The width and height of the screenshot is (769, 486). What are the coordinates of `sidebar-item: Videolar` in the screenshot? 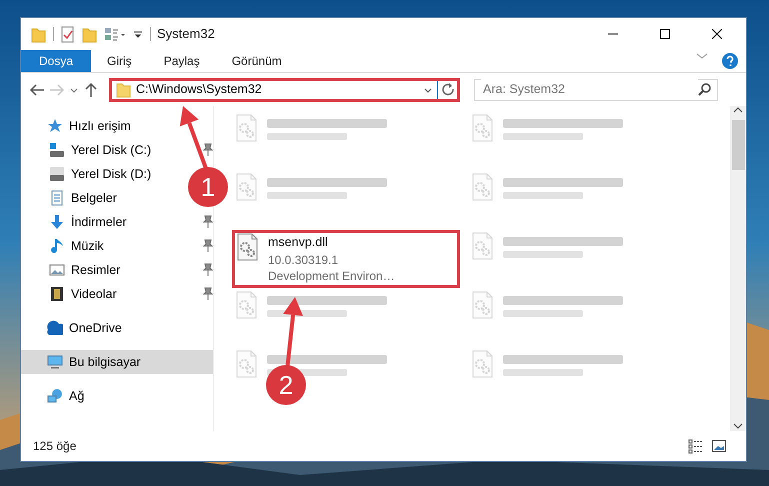 It's located at (84, 294).